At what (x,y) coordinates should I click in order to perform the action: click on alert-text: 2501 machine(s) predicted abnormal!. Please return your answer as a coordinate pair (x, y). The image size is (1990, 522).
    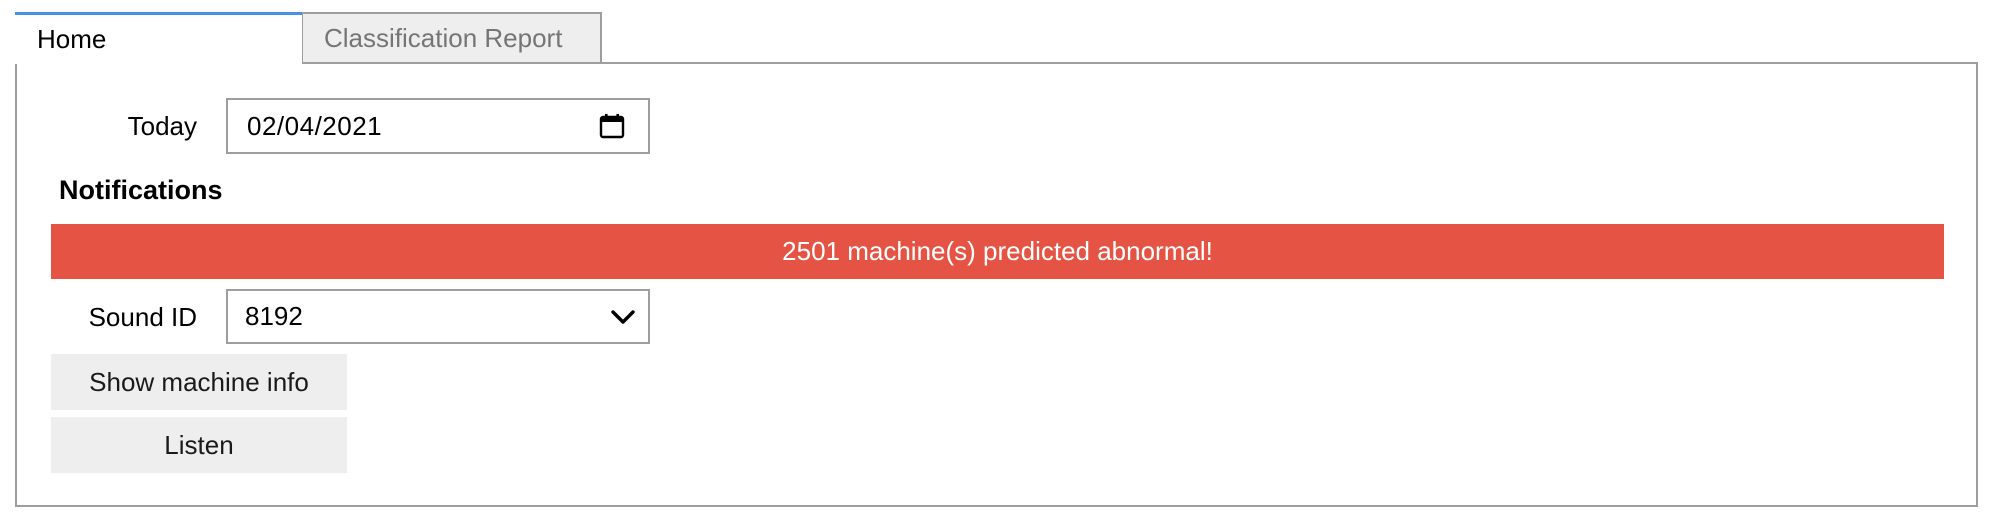
    Looking at the image, I should click on (997, 251).